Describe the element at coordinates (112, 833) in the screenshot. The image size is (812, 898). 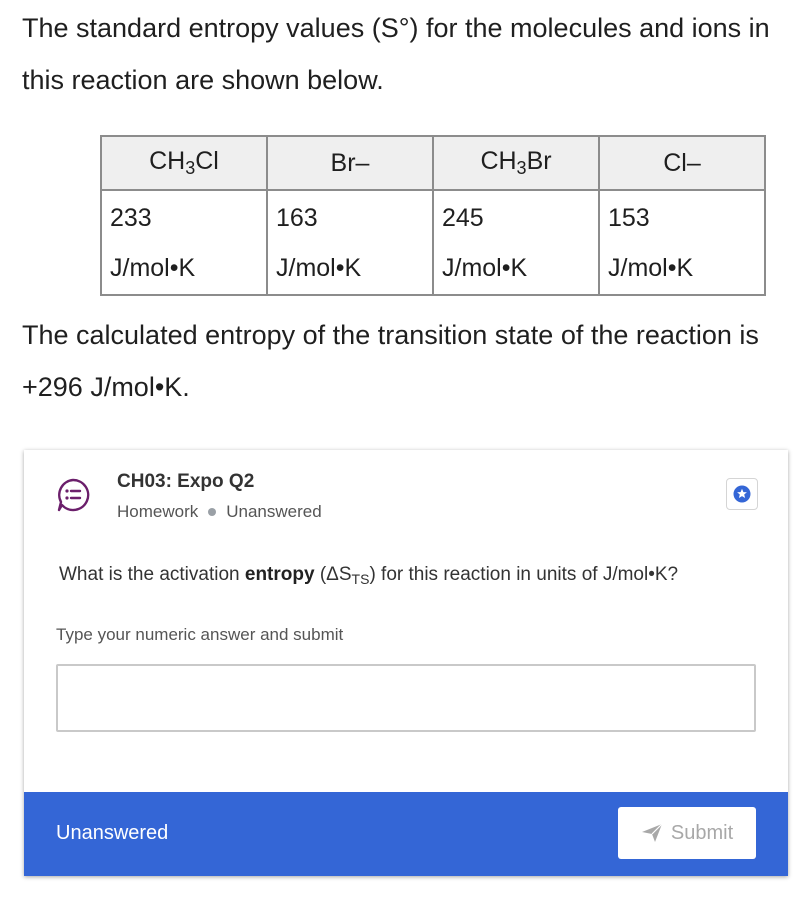
I see `footer-status: Unanswered` at that location.